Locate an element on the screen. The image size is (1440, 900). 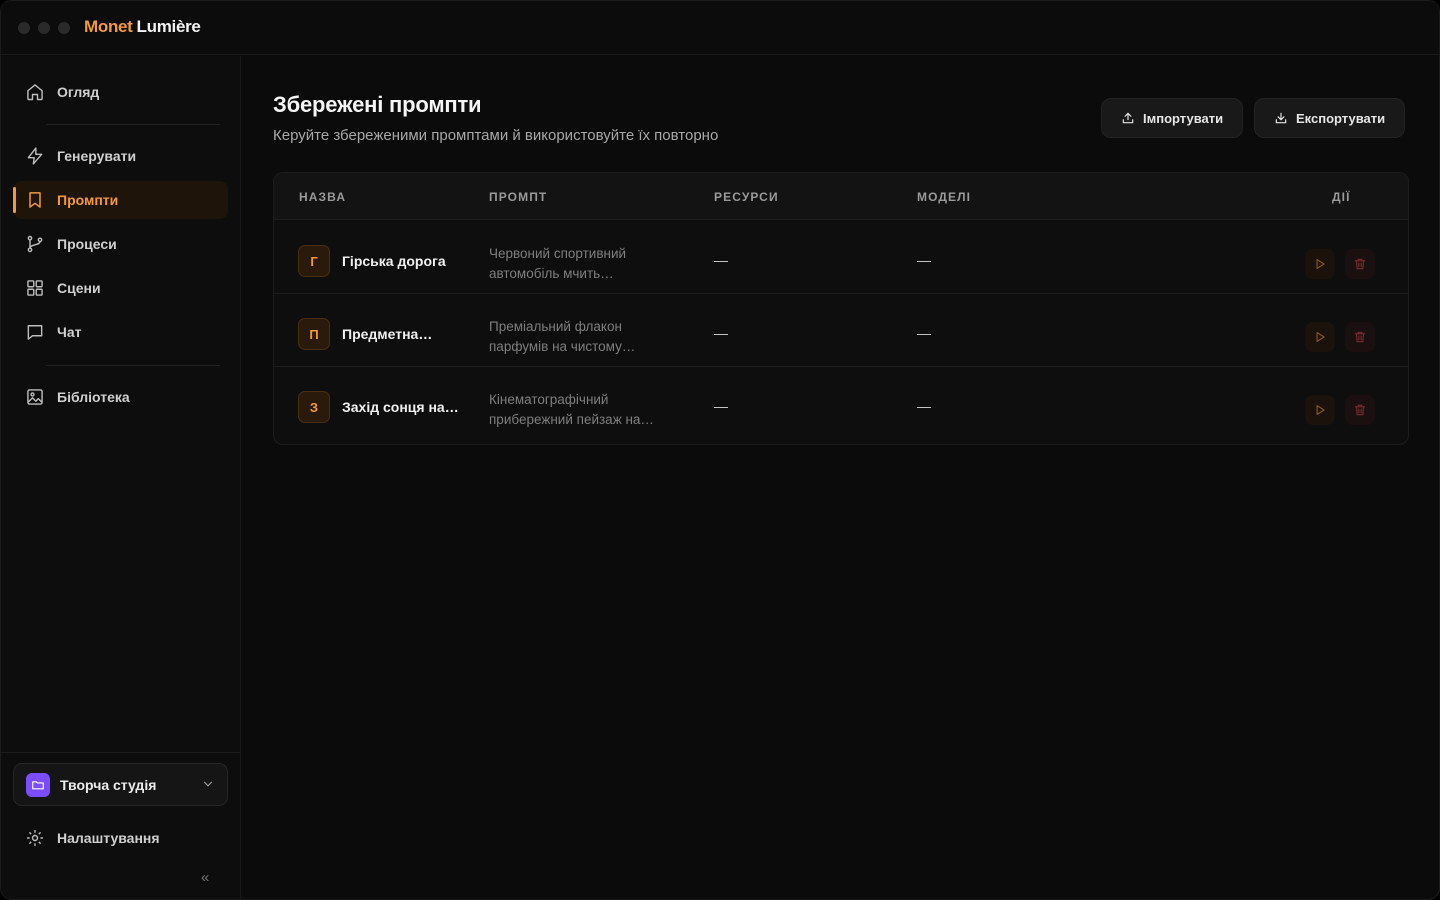
minimize-window-button is located at coordinates (44, 28).